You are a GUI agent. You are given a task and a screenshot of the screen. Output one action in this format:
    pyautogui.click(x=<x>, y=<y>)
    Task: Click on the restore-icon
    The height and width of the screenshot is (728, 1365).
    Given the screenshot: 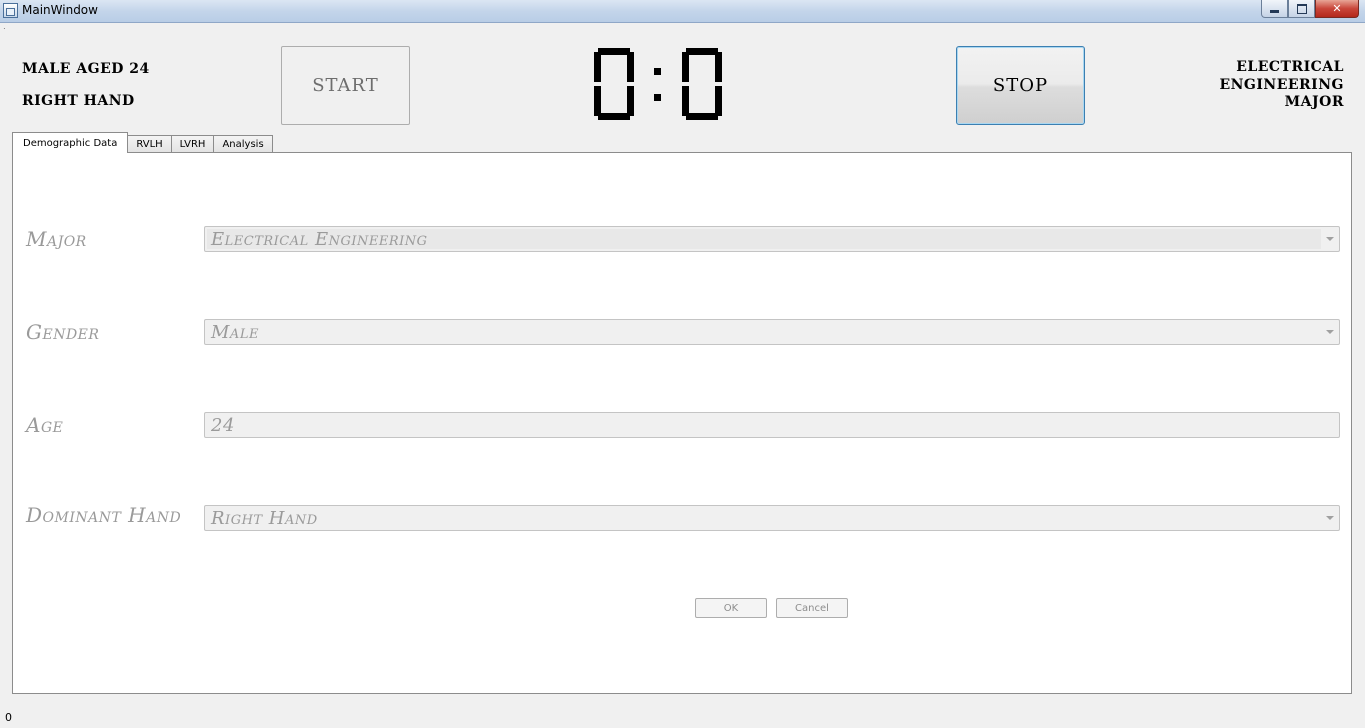 What is the action you would take?
    pyautogui.click(x=1301, y=8)
    